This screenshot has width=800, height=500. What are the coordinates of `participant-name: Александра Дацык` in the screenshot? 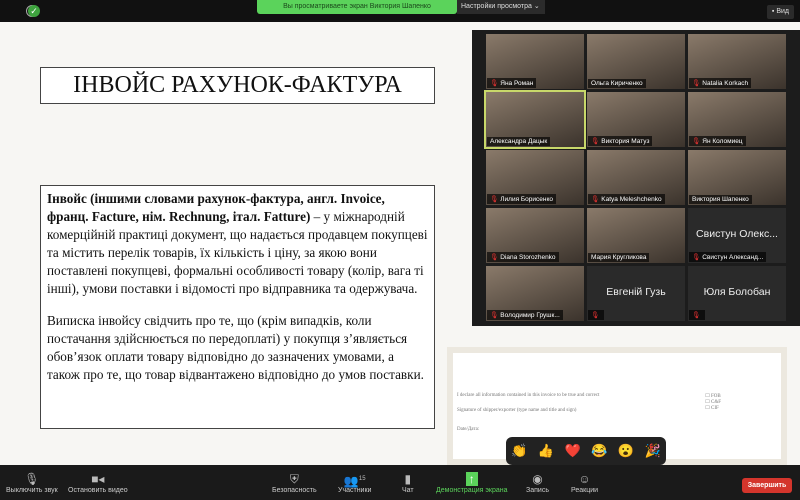 It's located at (519, 141).